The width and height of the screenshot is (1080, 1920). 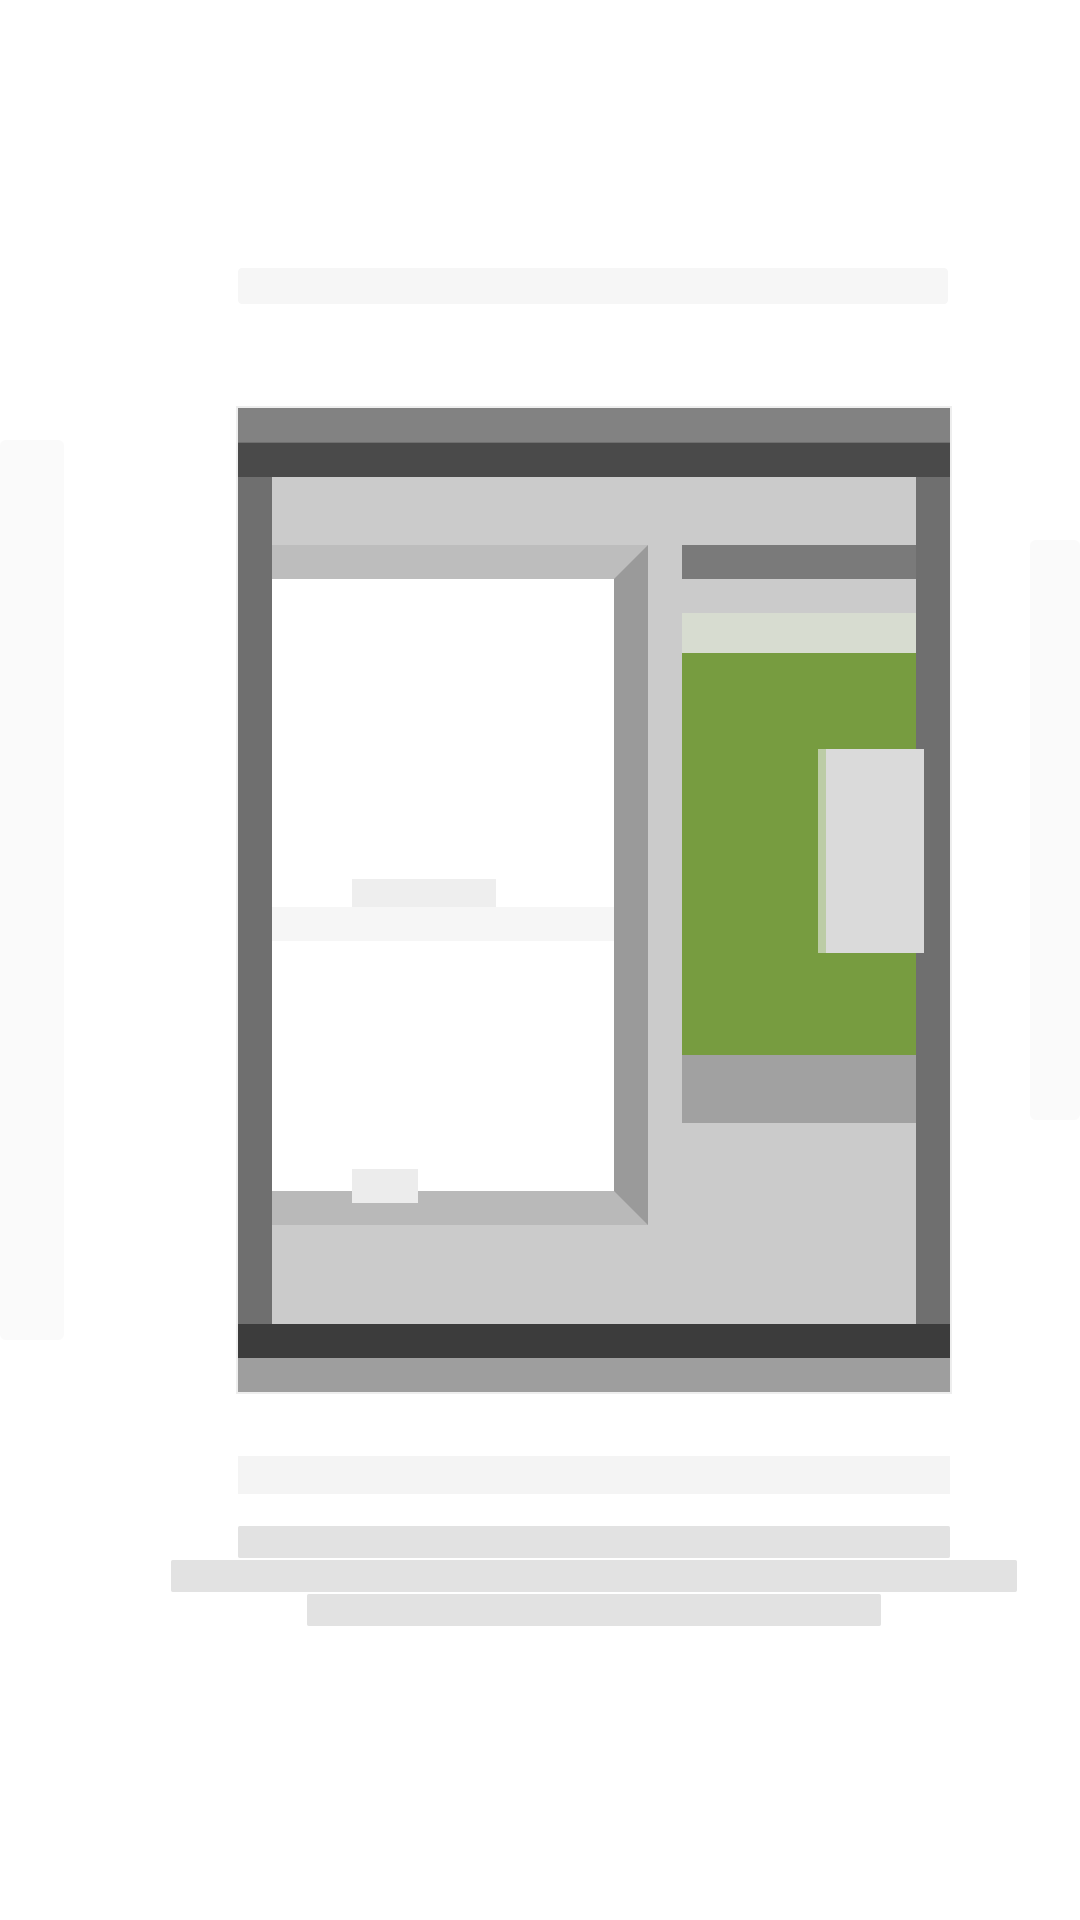 I want to click on highlight-card-footer, so click(x=799, y=1089).